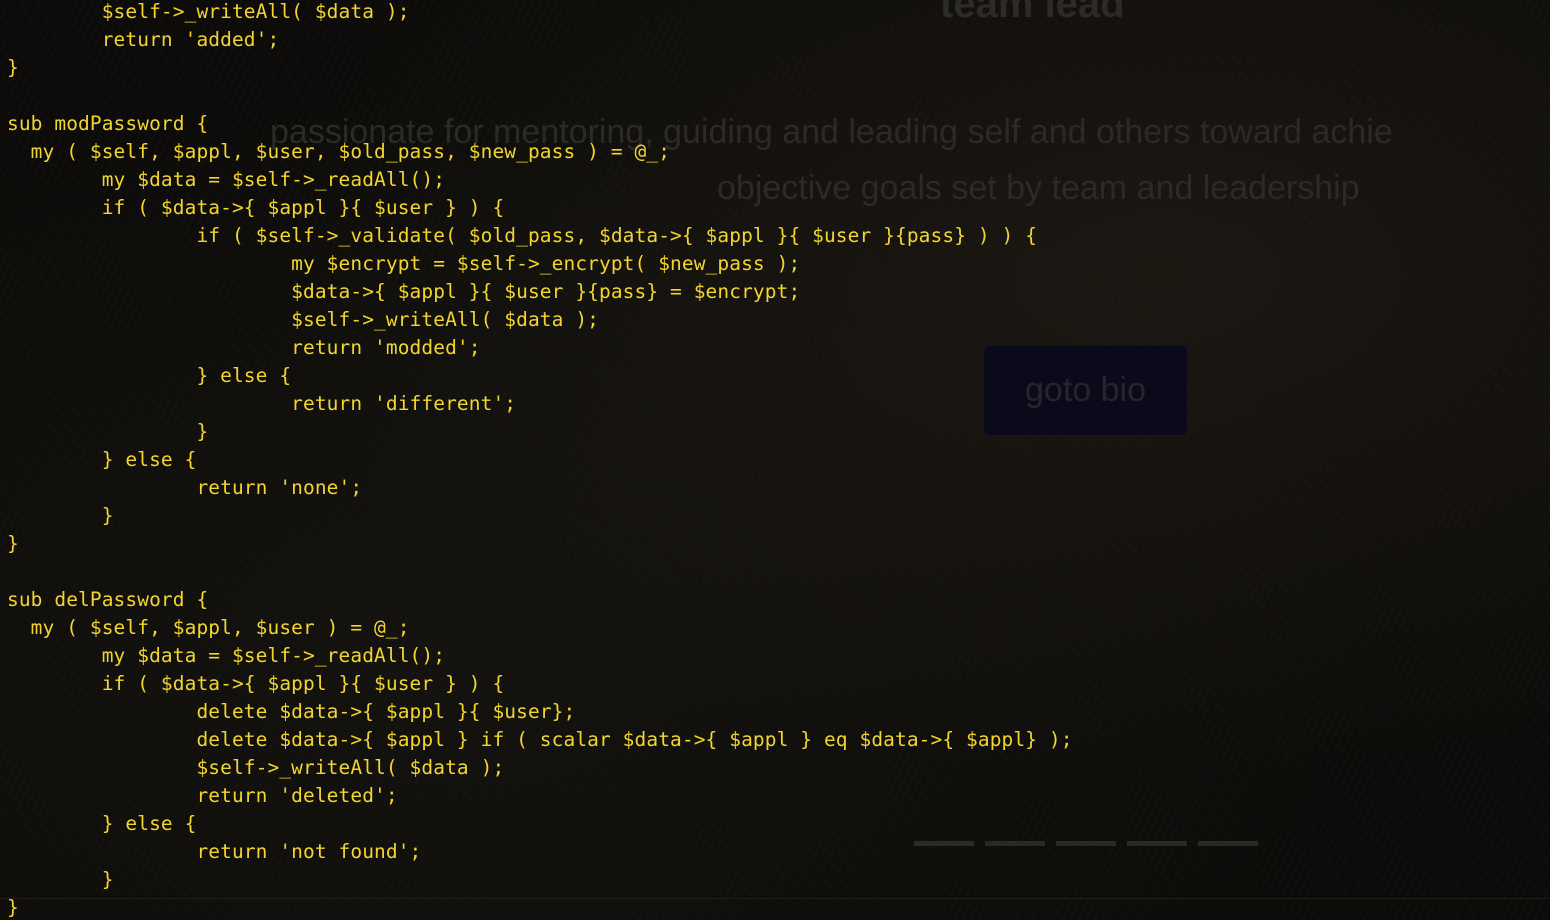  What do you see at coordinates (291, 711) in the screenshot?
I see `code-line: delete $data->{ $appl }{ $user};` at bounding box center [291, 711].